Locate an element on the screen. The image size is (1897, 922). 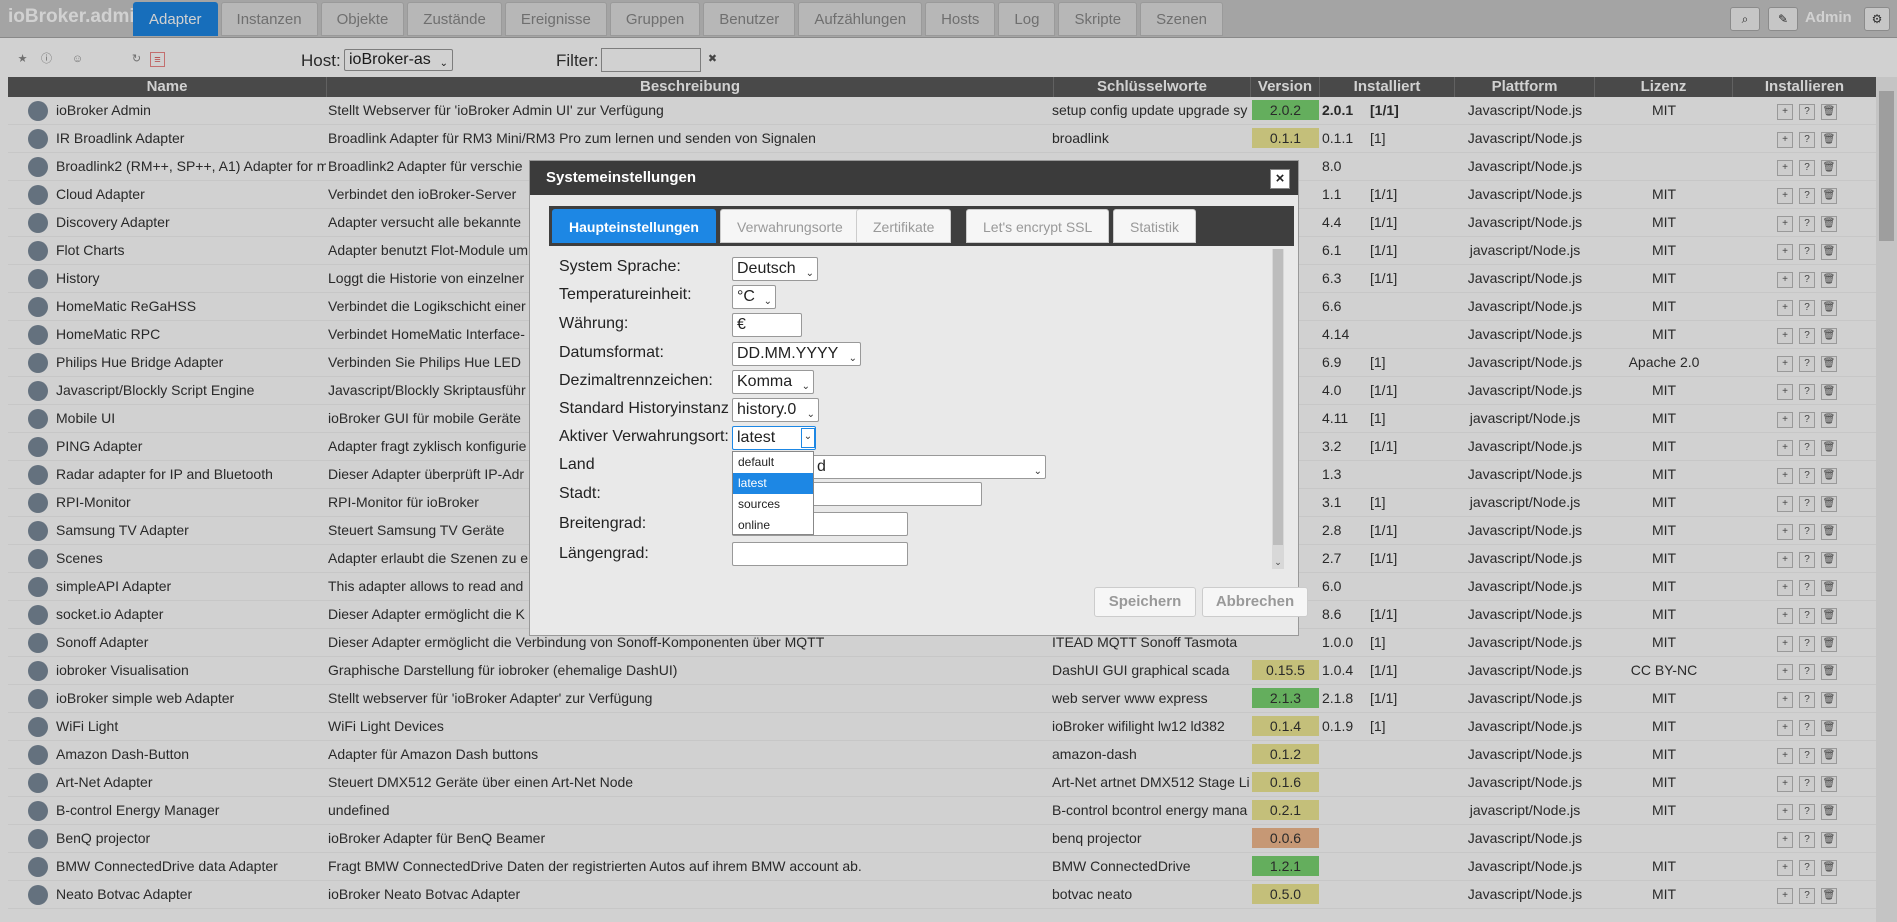
currency-label: Währung: is located at coordinates (594, 323).